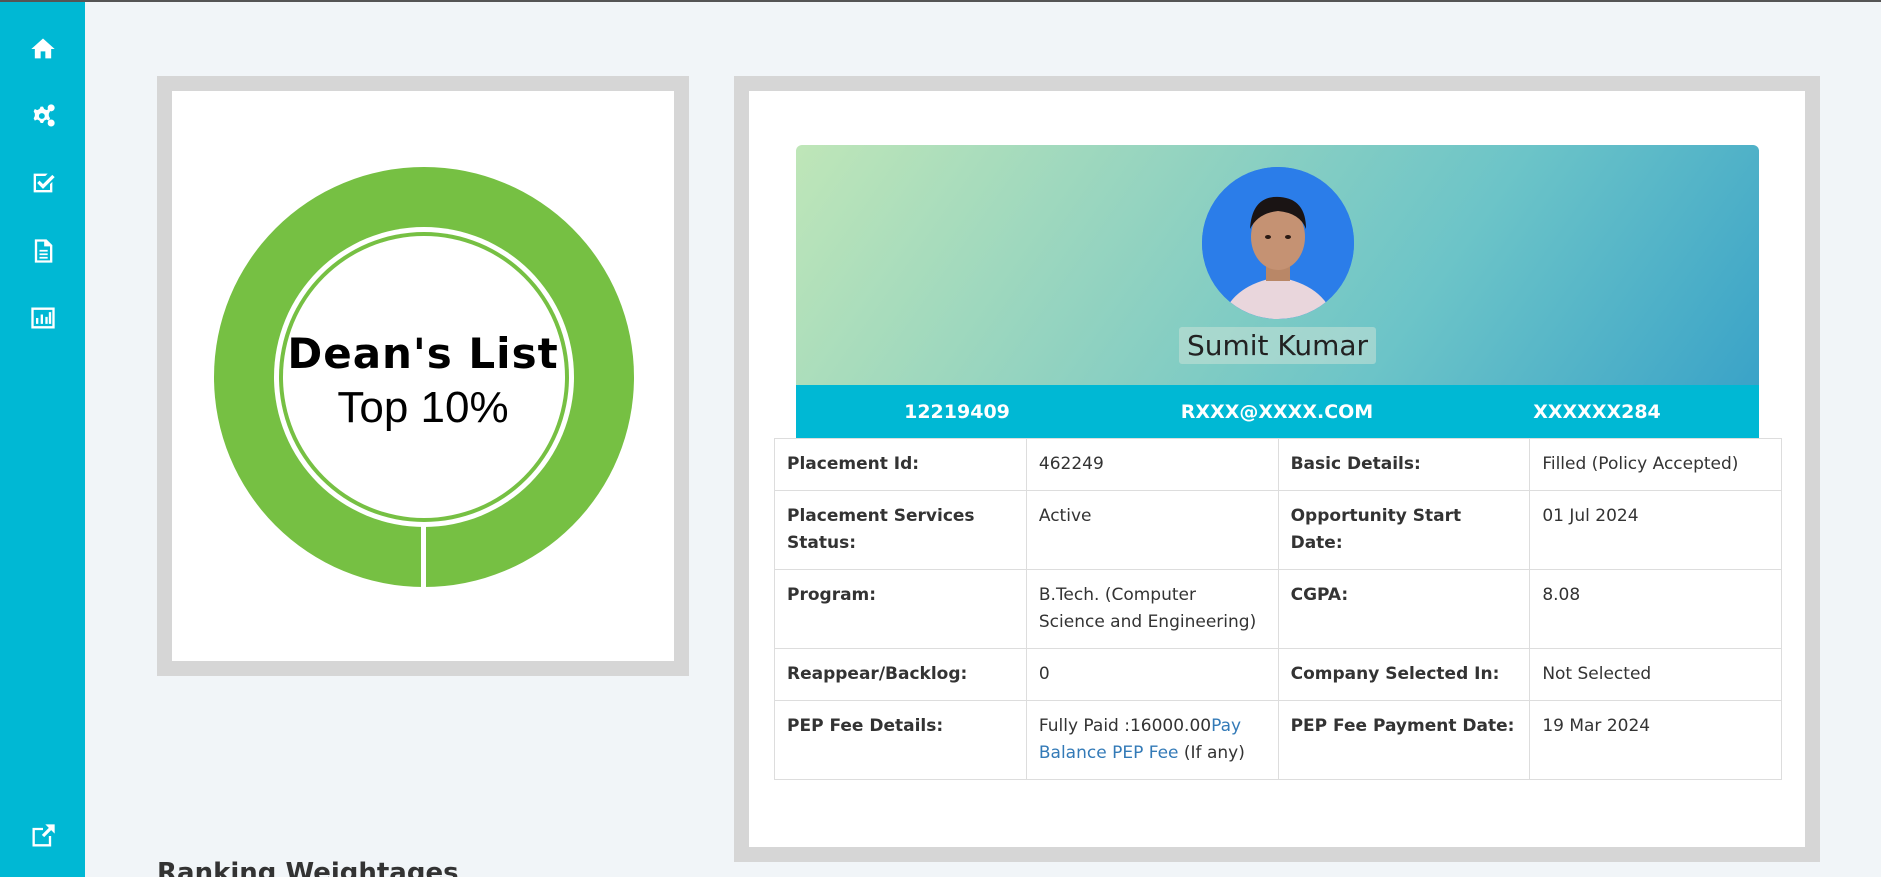 Image resolution: width=1881 pixels, height=877 pixels. Describe the element at coordinates (1211, 753) in the screenshot. I see `pep-fee-suffix: (If any)` at that location.